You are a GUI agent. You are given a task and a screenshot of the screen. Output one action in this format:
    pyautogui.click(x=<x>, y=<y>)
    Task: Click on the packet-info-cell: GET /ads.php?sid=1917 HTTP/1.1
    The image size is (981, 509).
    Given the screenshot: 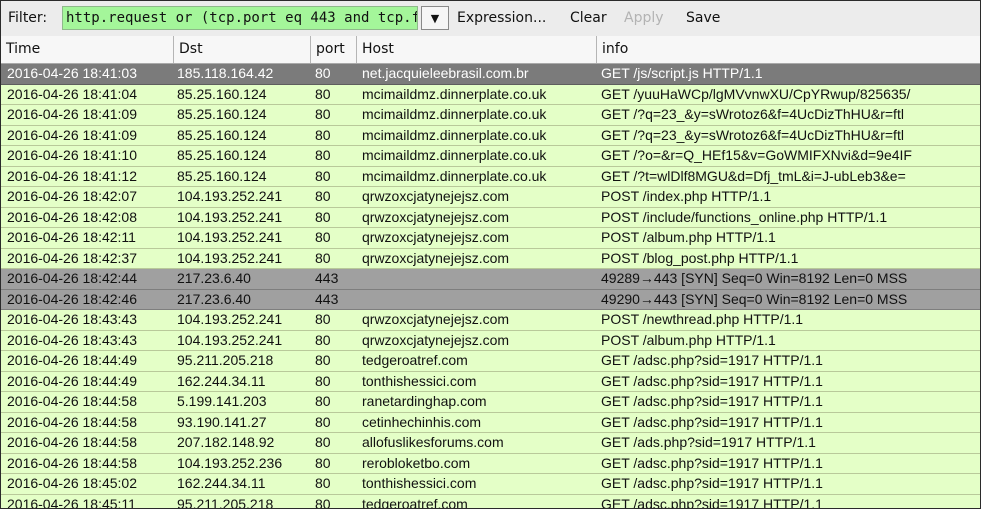 What is the action you would take?
    pyautogui.click(x=708, y=442)
    